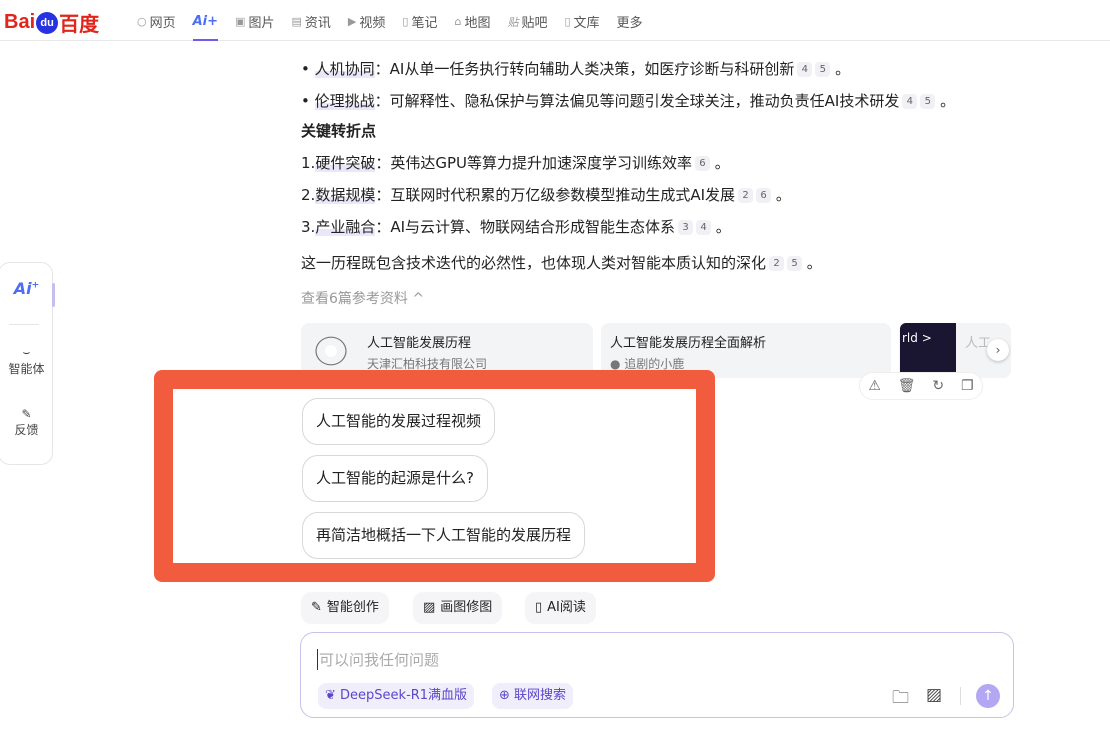  Describe the element at coordinates (310, 21) in the screenshot. I see `tab-news: ▤ 资讯` at that location.